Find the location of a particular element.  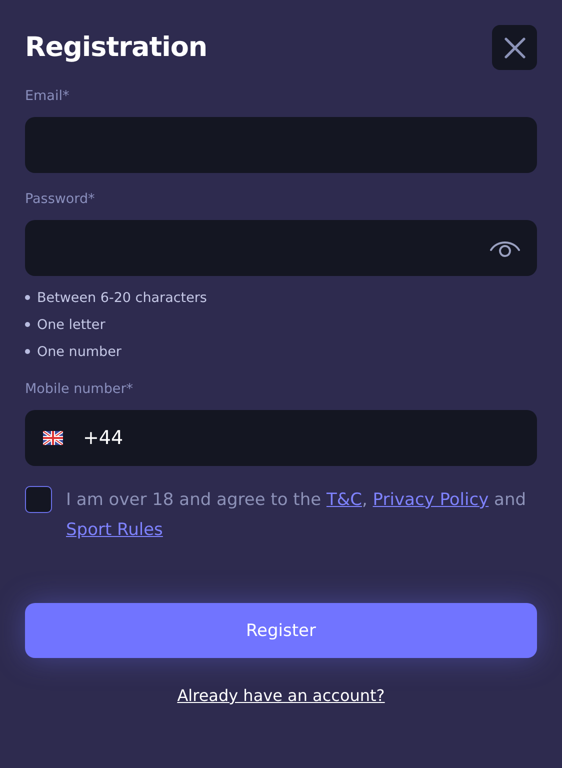

dialog-title: Registration is located at coordinates (116, 47).